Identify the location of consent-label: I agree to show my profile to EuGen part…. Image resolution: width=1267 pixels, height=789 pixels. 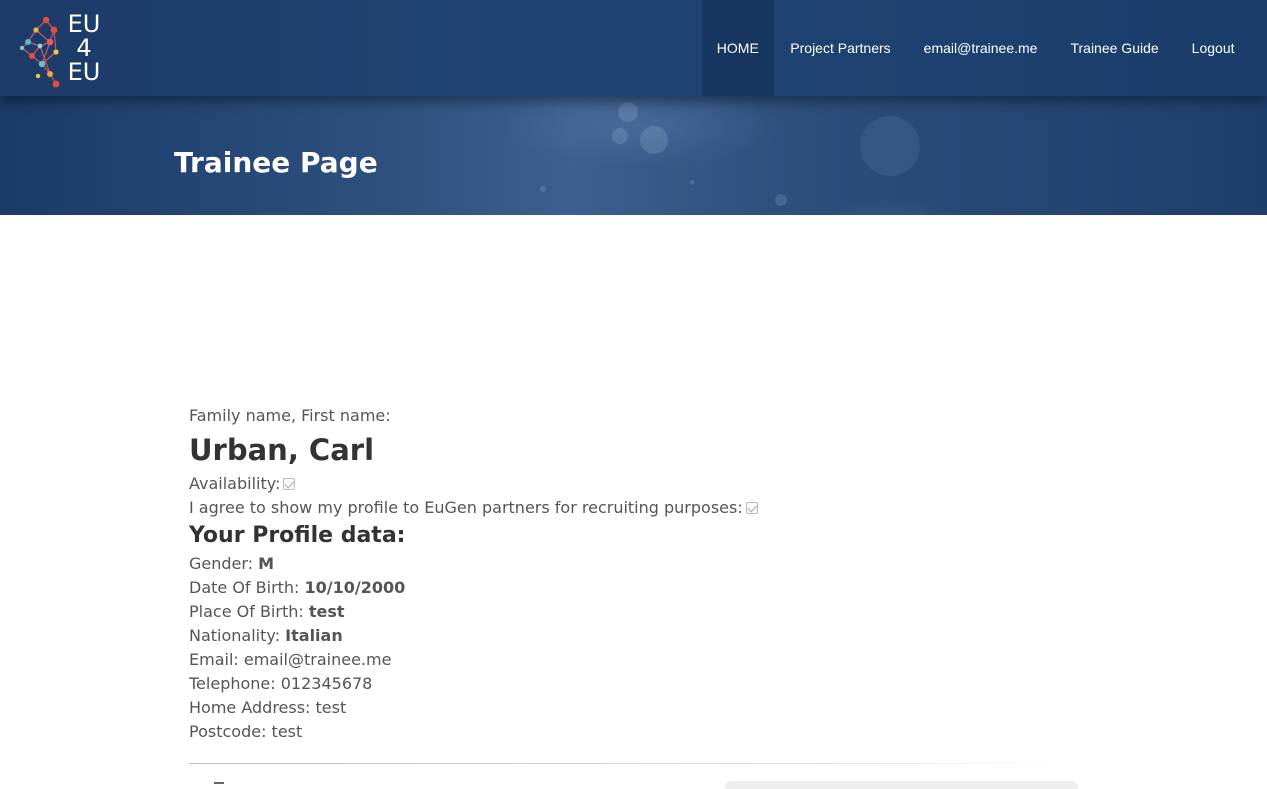
(466, 507).